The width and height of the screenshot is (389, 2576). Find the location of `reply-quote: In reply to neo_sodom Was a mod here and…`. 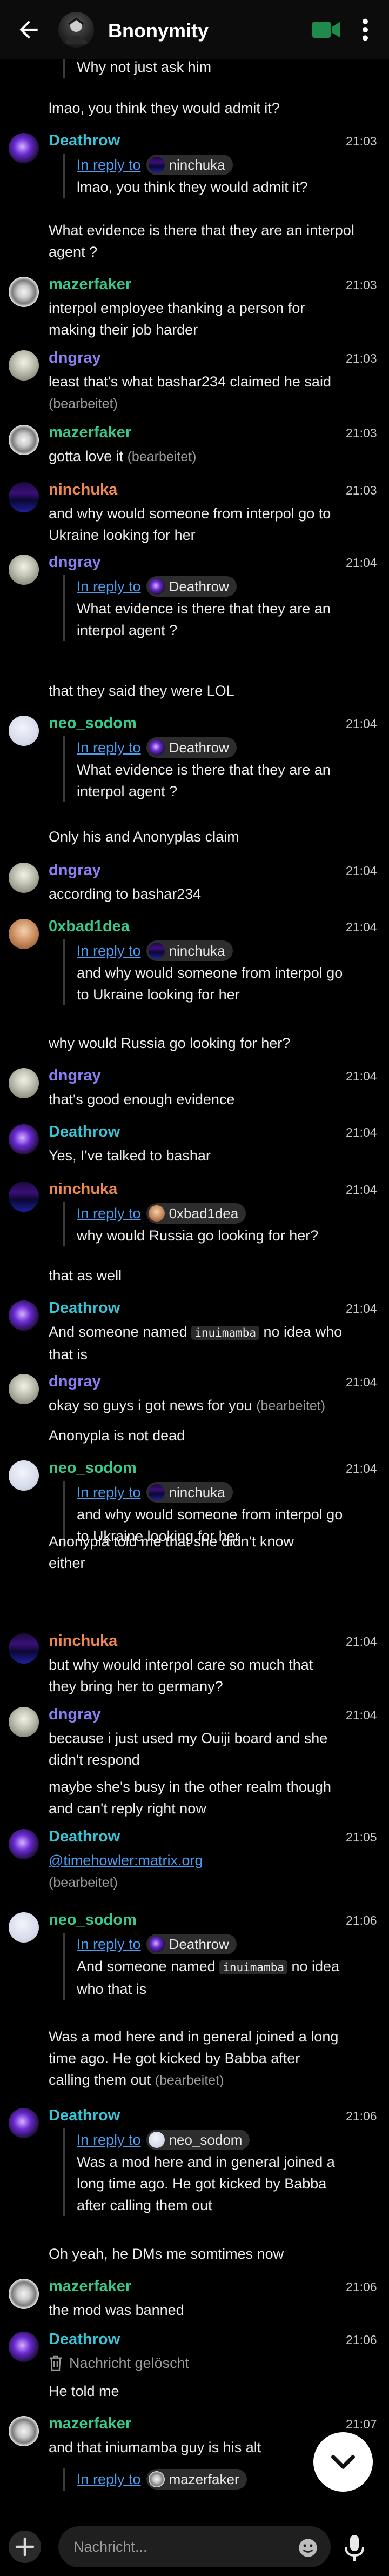

reply-quote: In reply to neo_sodom Was a mod here and… is located at coordinates (203, 2172).